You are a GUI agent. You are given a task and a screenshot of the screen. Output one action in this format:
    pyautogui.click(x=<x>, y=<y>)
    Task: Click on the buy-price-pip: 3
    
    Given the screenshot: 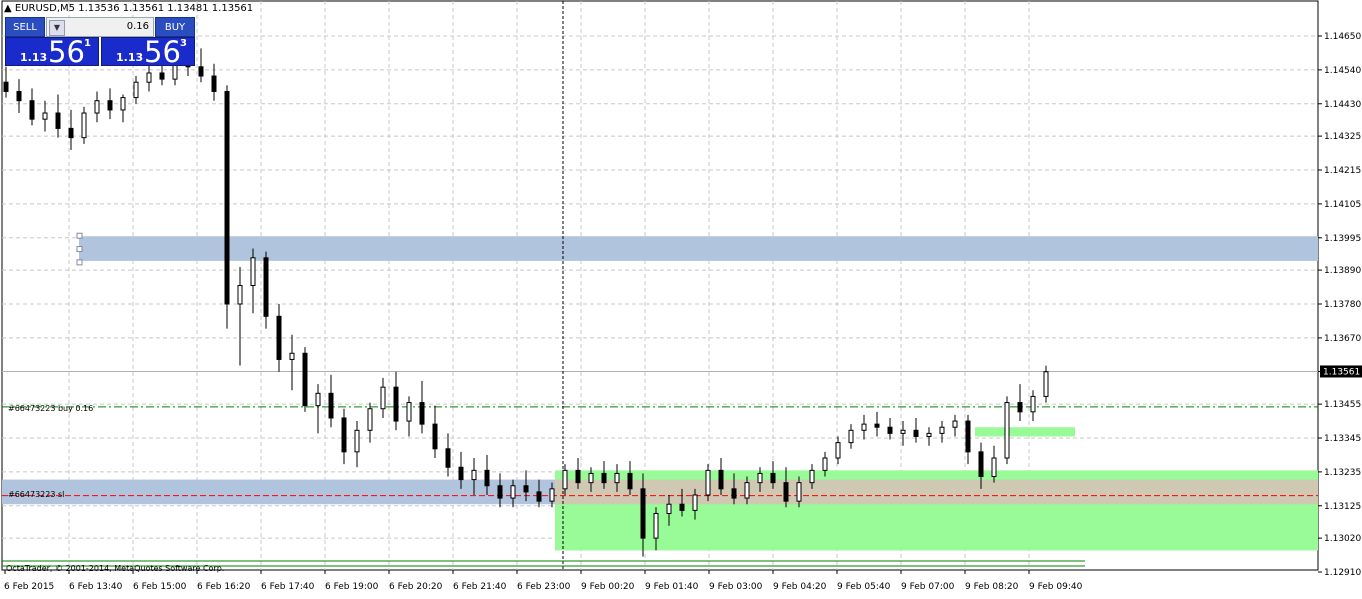 What is the action you would take?
    pyautogui.click(x=183, y=43)
    